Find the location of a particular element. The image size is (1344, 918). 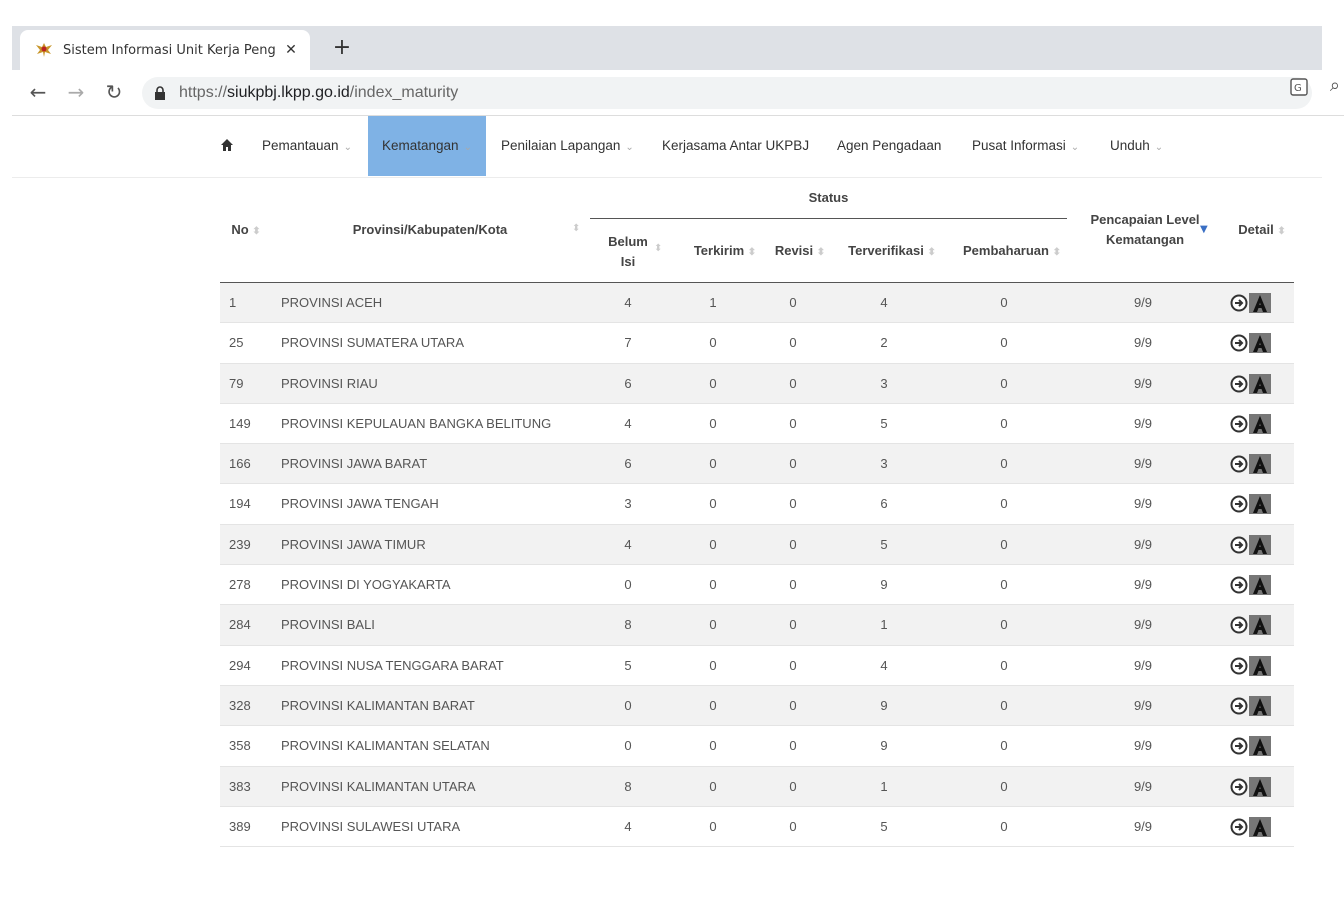

zoom-icon: ⌕ is located at coordinates (1335, 85).